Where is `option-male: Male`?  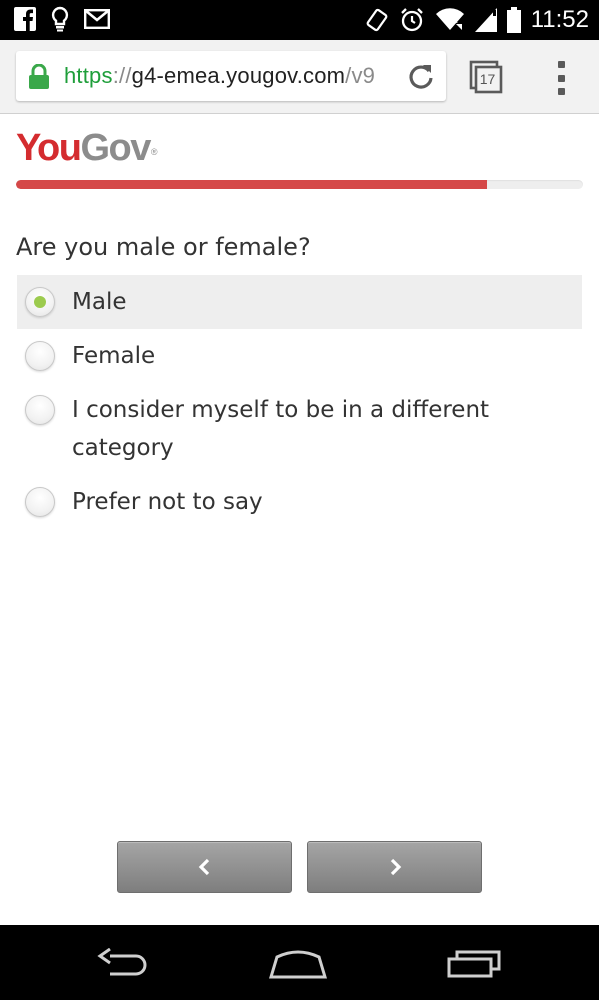 option-male: Male is located at coordinates (299, 302).